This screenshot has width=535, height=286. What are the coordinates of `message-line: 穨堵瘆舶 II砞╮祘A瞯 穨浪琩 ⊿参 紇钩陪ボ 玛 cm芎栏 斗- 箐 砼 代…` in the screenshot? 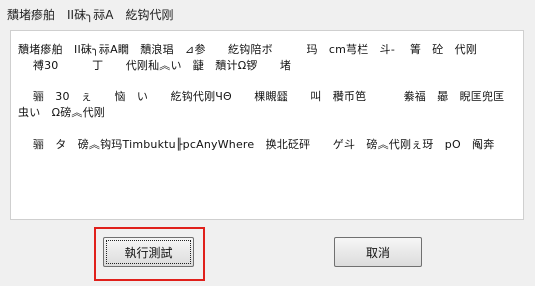 It's located at (248, 49).